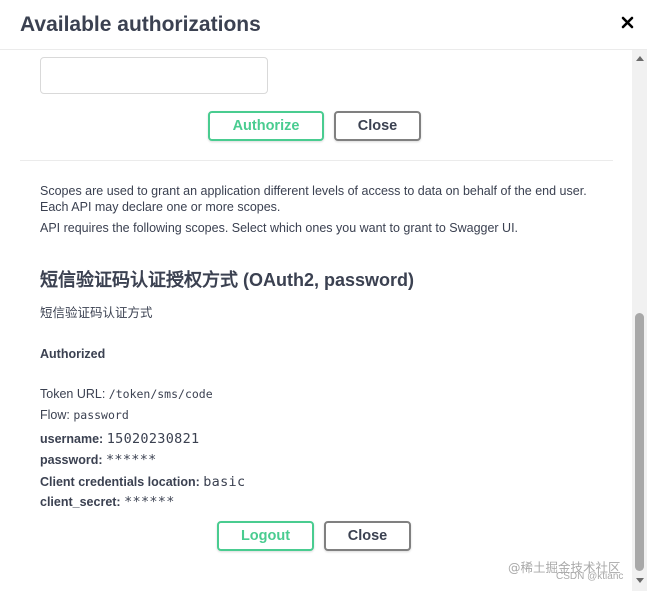 The height and width of the screenshot is (591, 647). I want to click on token-url-row: Token URL: /token/sms/code, so click(126, 394).